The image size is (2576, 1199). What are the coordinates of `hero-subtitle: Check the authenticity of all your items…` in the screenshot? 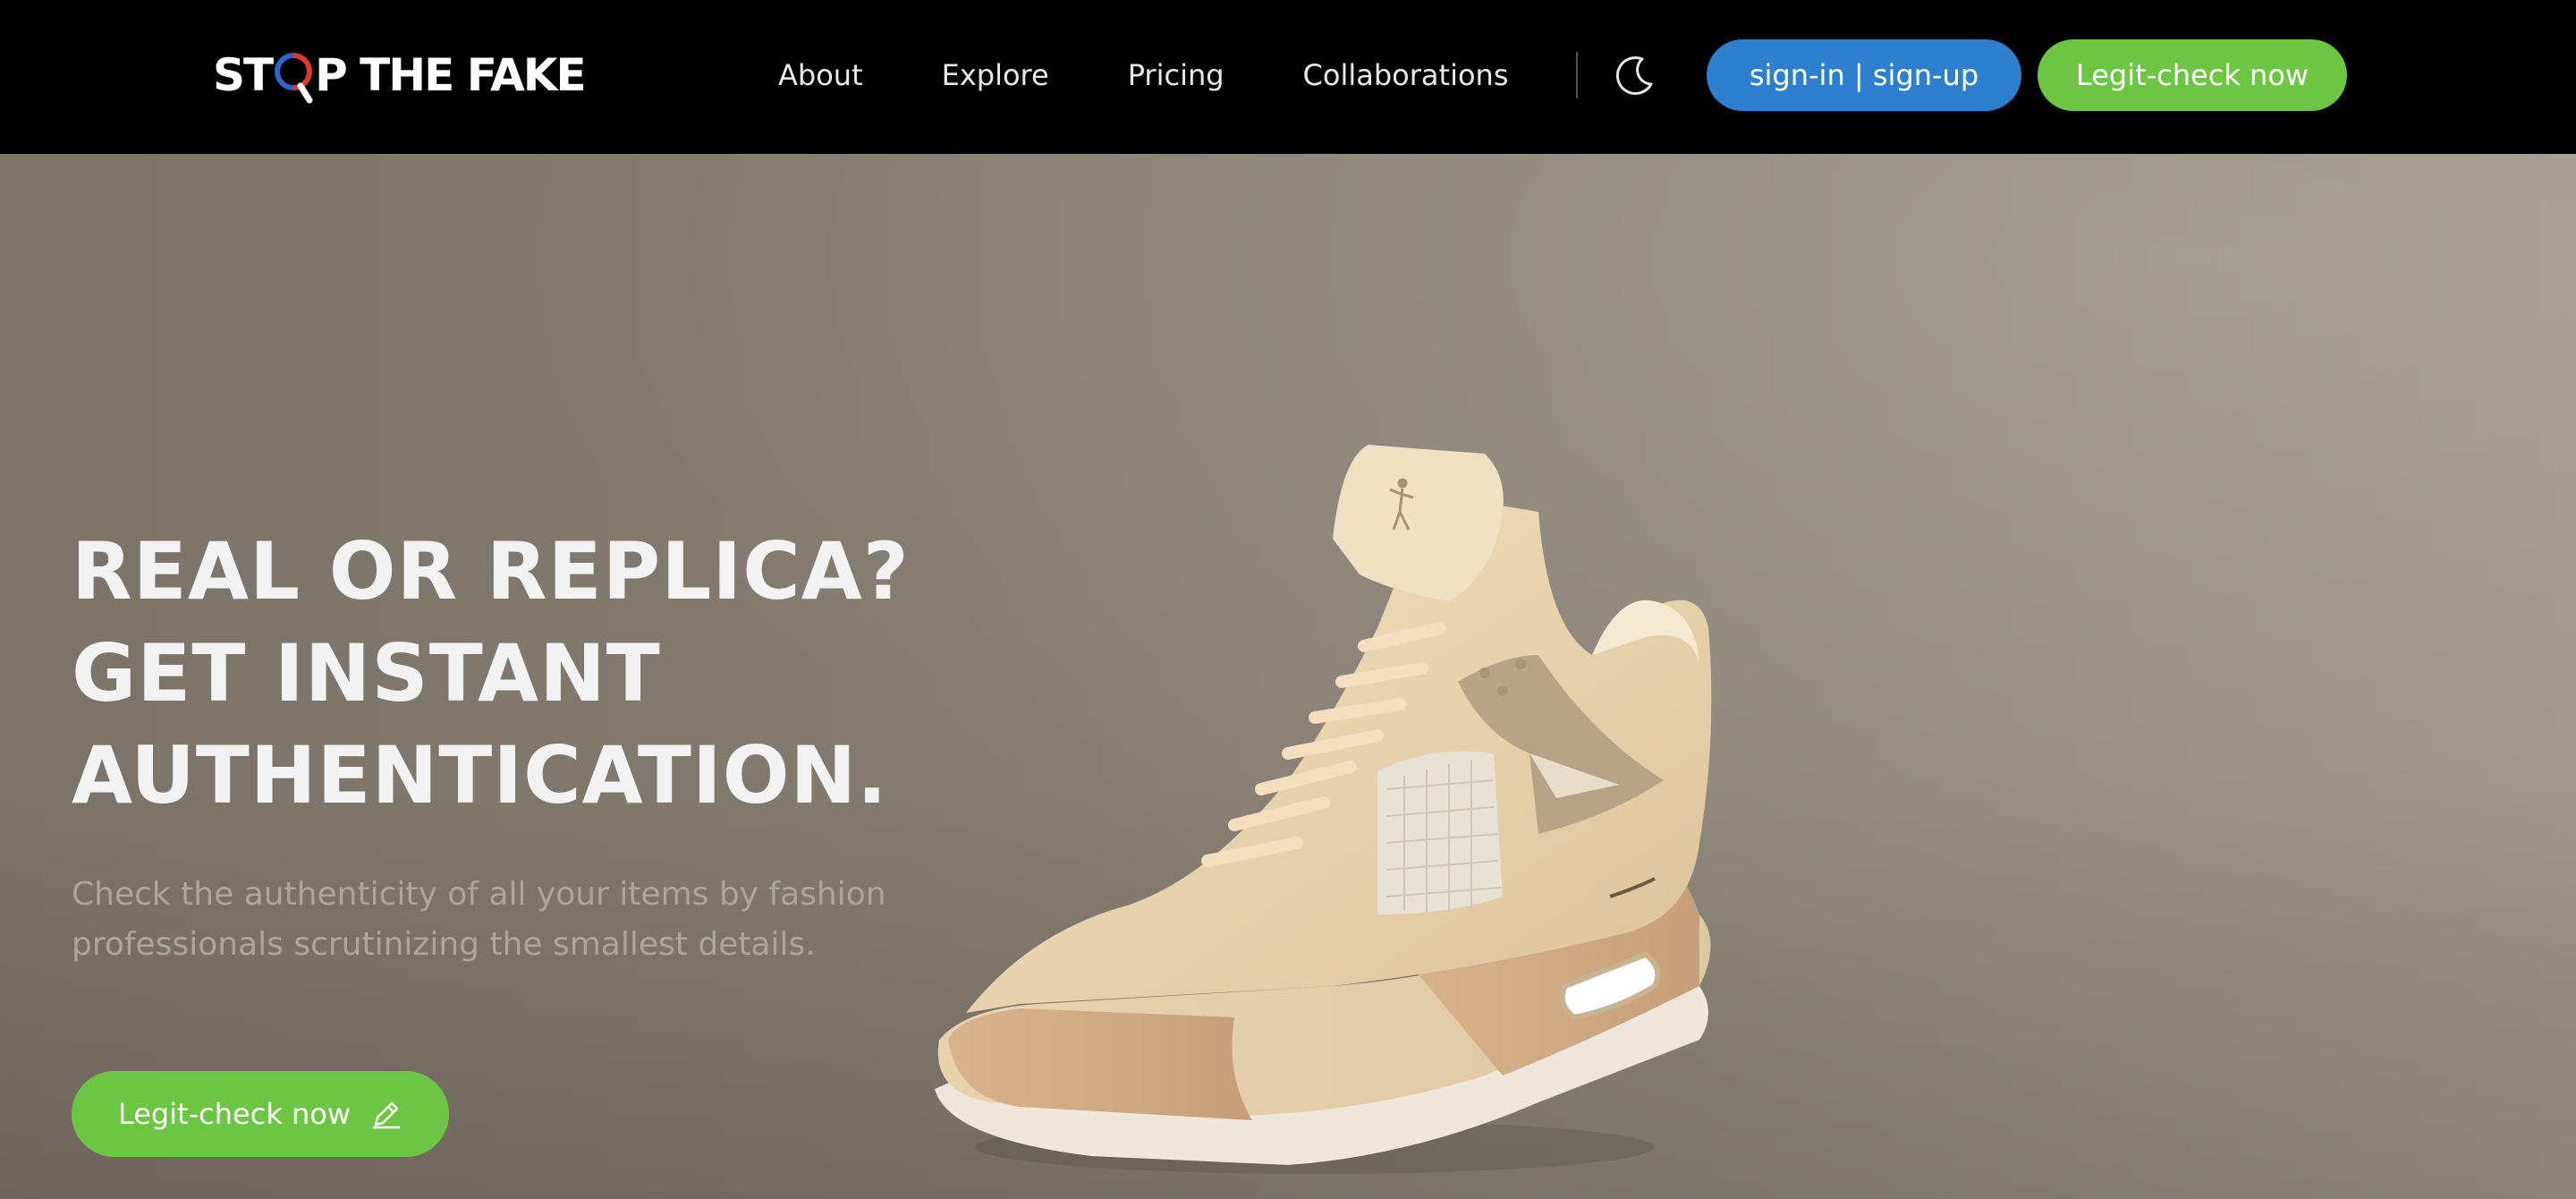 It's located at (479, 920).